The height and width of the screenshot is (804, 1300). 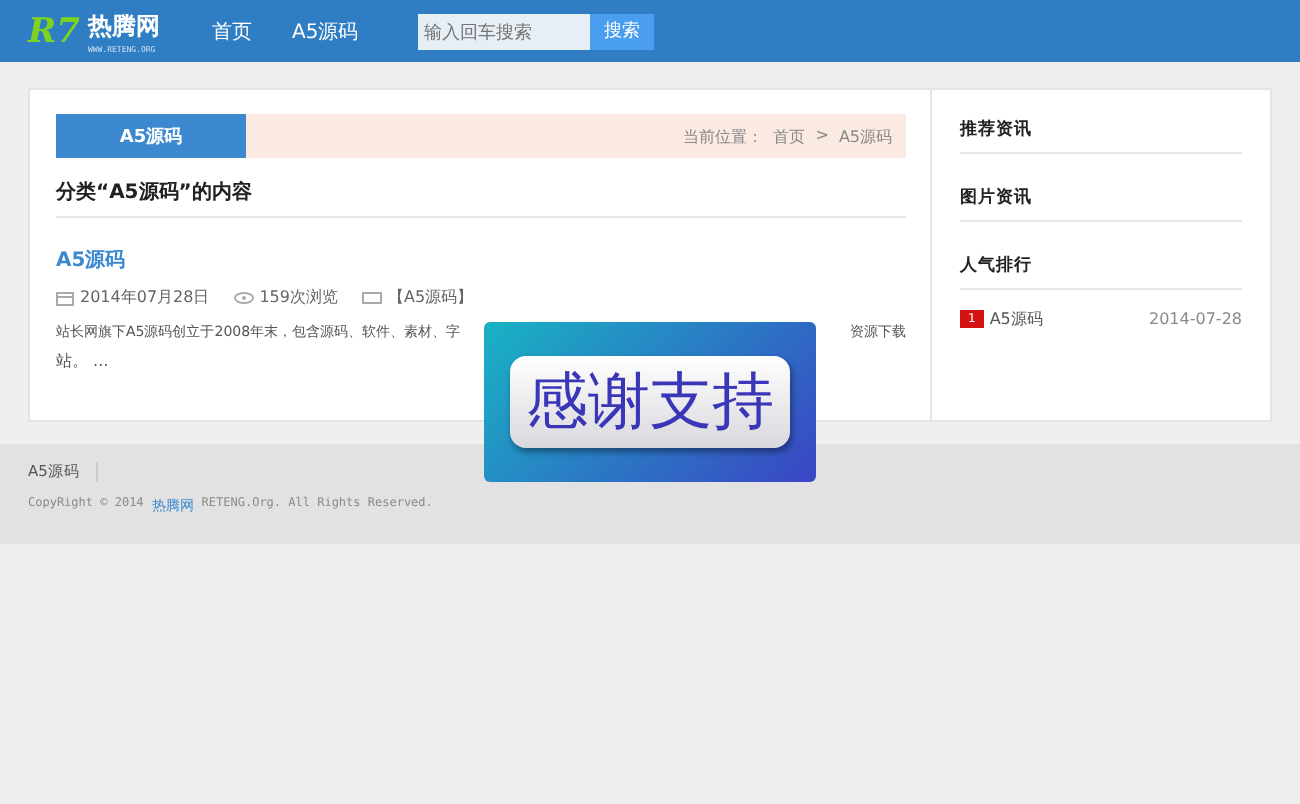 What do you see at coordinates (1016, 319) in the screenshot?
I see `ranking-link: A5源码` at bounding box center [1016, 319].